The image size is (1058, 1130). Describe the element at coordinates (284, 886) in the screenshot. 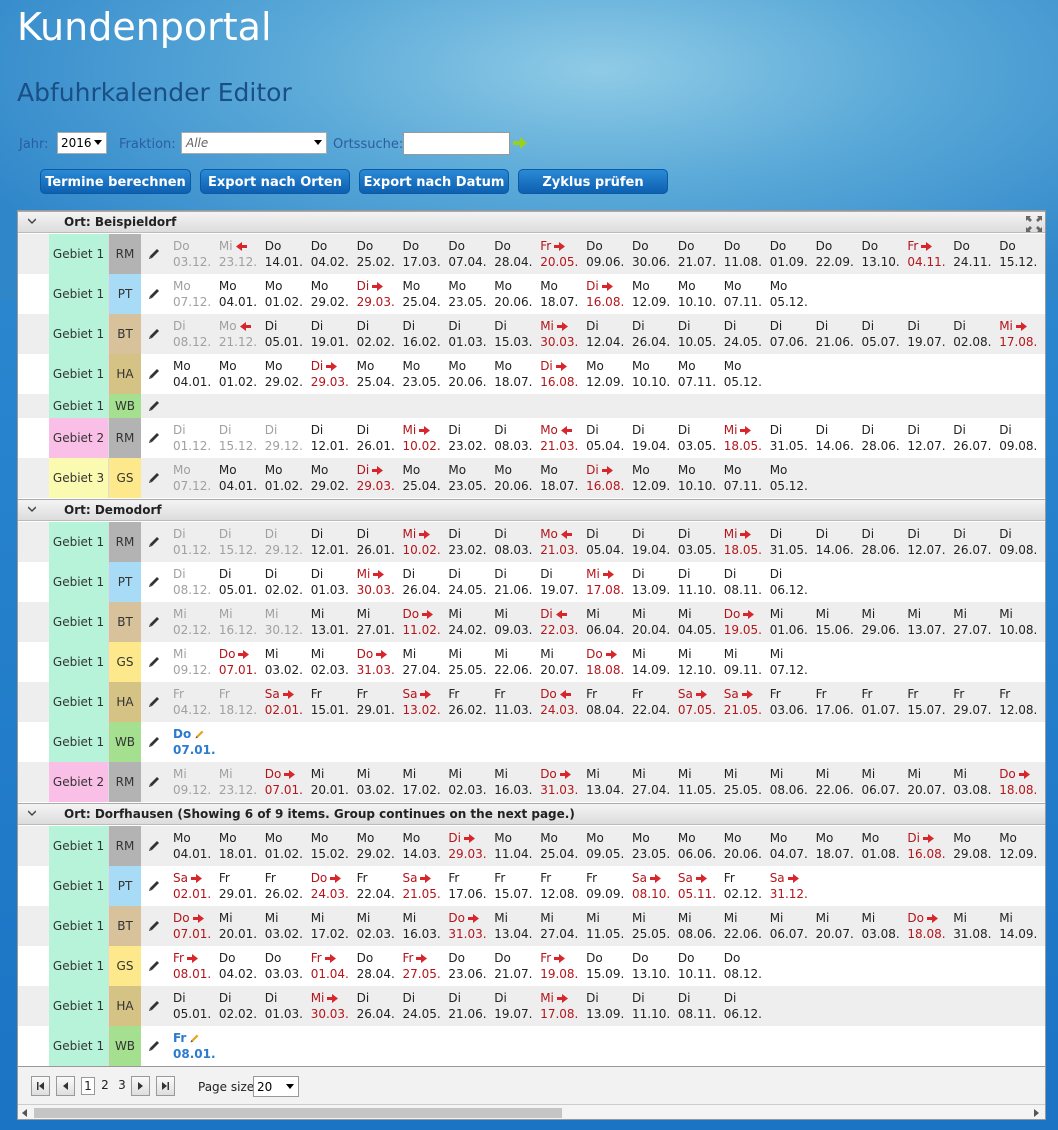

I see `date-cell: Fr 26.02.` at that location.